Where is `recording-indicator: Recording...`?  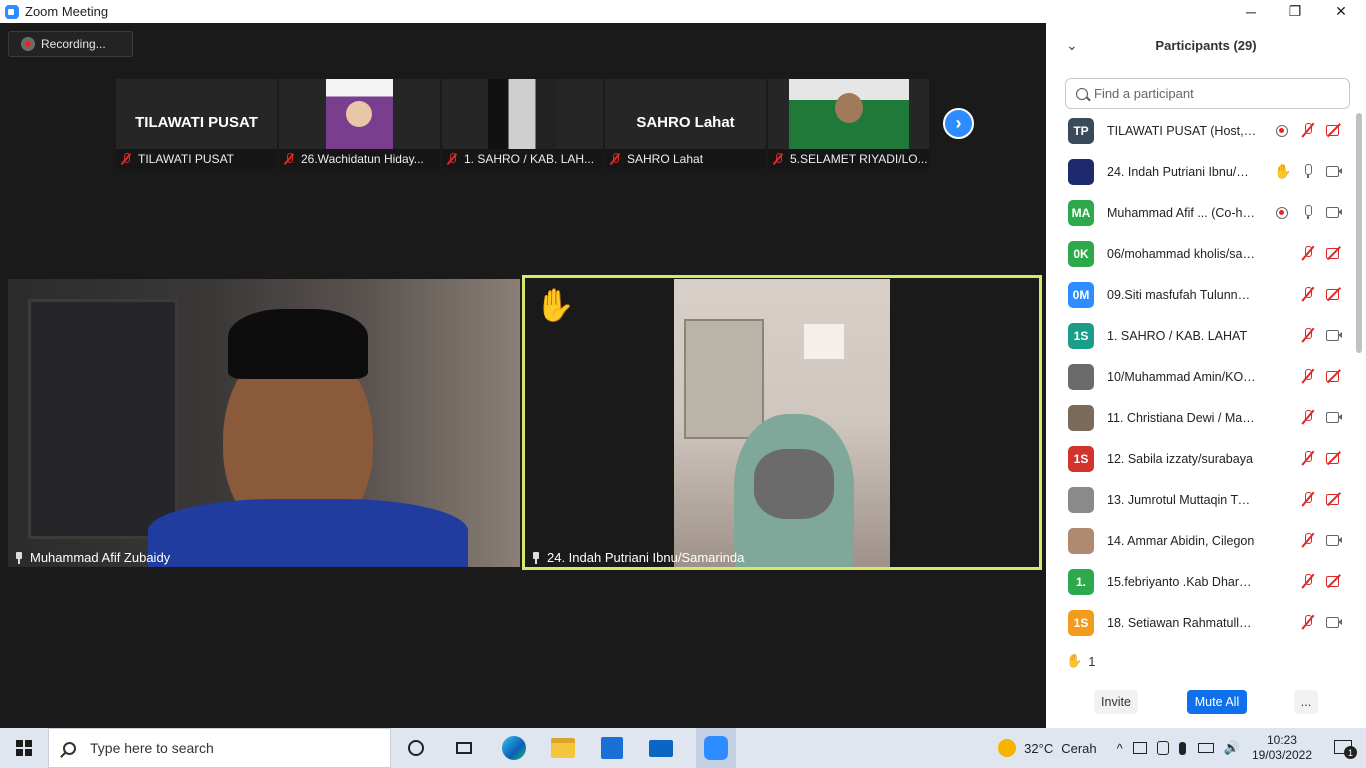 recording-indicator: Recording... is located at coordinates (70, 44).